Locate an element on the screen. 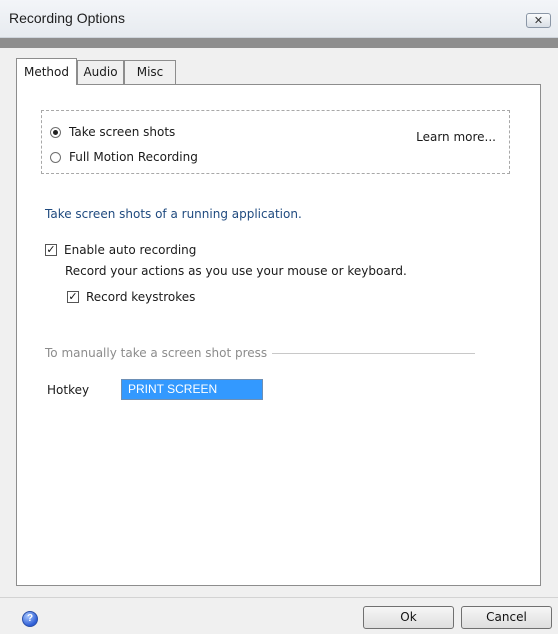 The image size is (558, 634). close-icon: ✕ is located at coordinates (538, 20).